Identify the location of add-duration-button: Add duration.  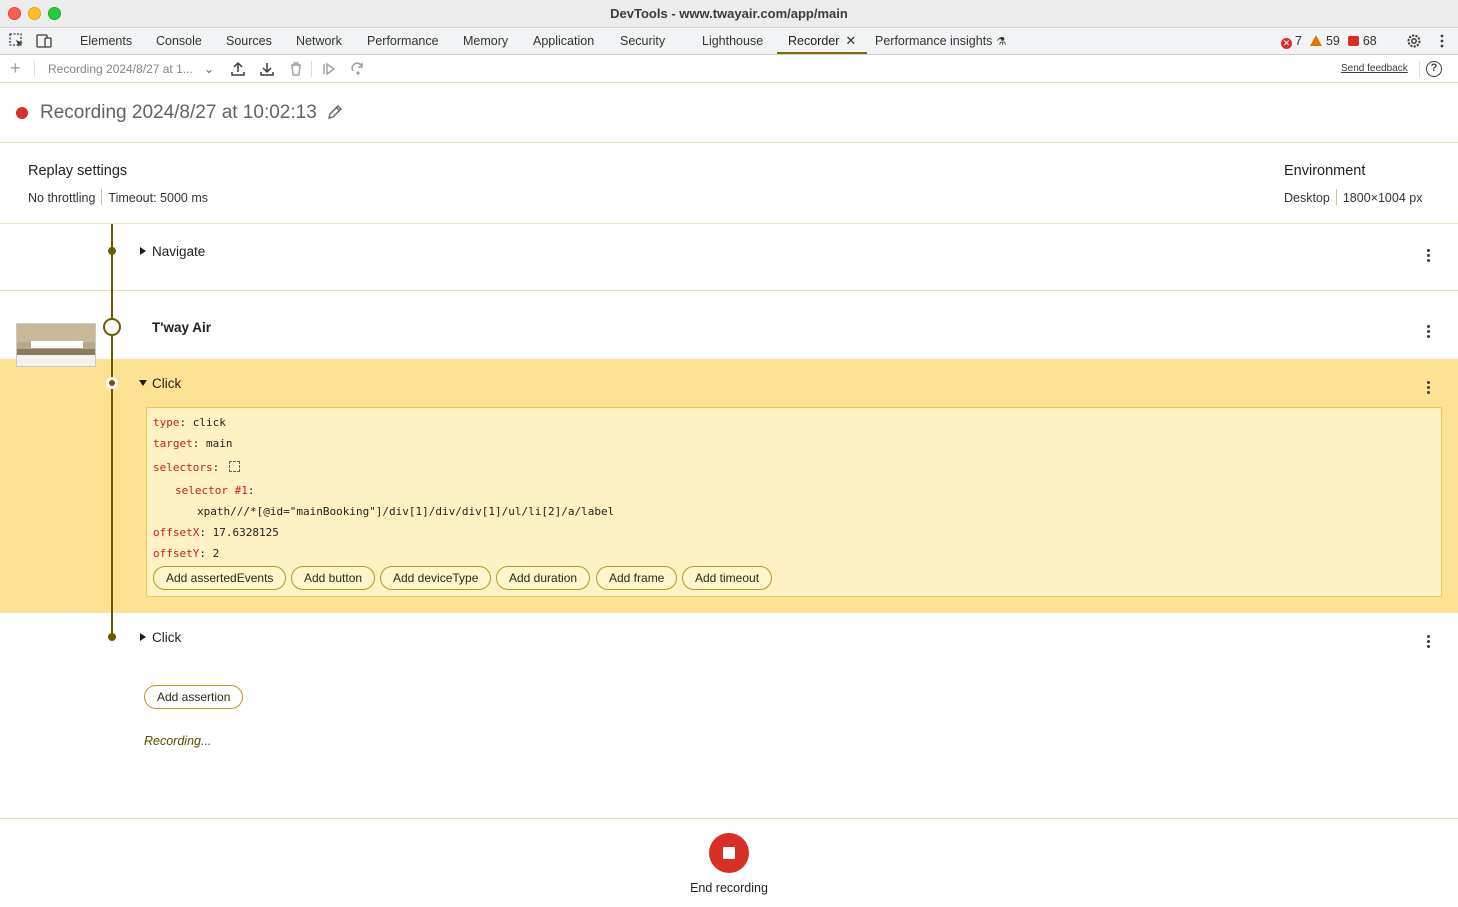
(543, 578).